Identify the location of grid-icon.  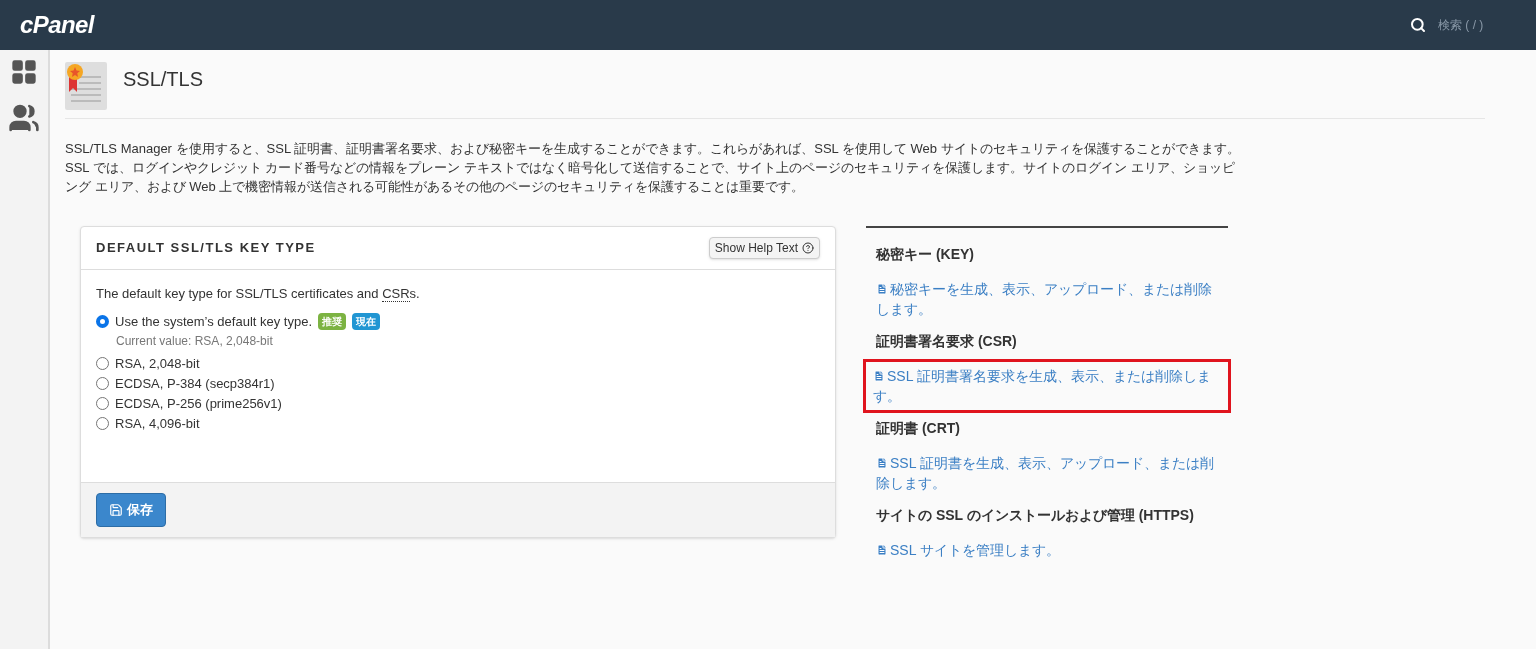
(24, 72).